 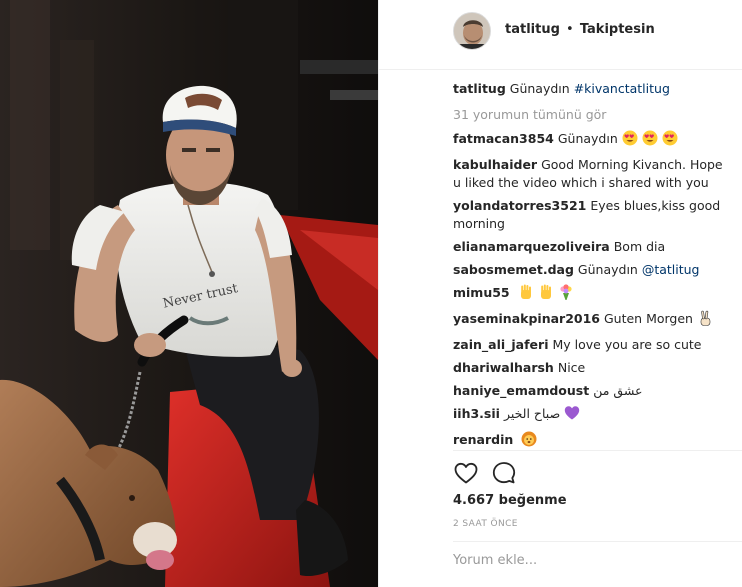 I want to click on comment-username: dhariwalharsh, so click(x=503, y=367).